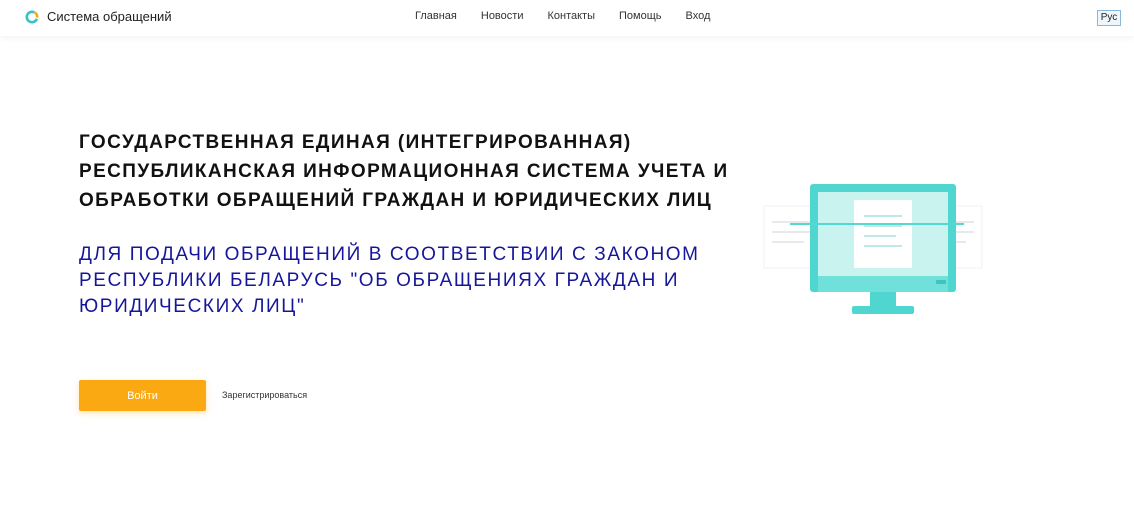  I want to click on nav-item-login: Вход, so click(697, 16).